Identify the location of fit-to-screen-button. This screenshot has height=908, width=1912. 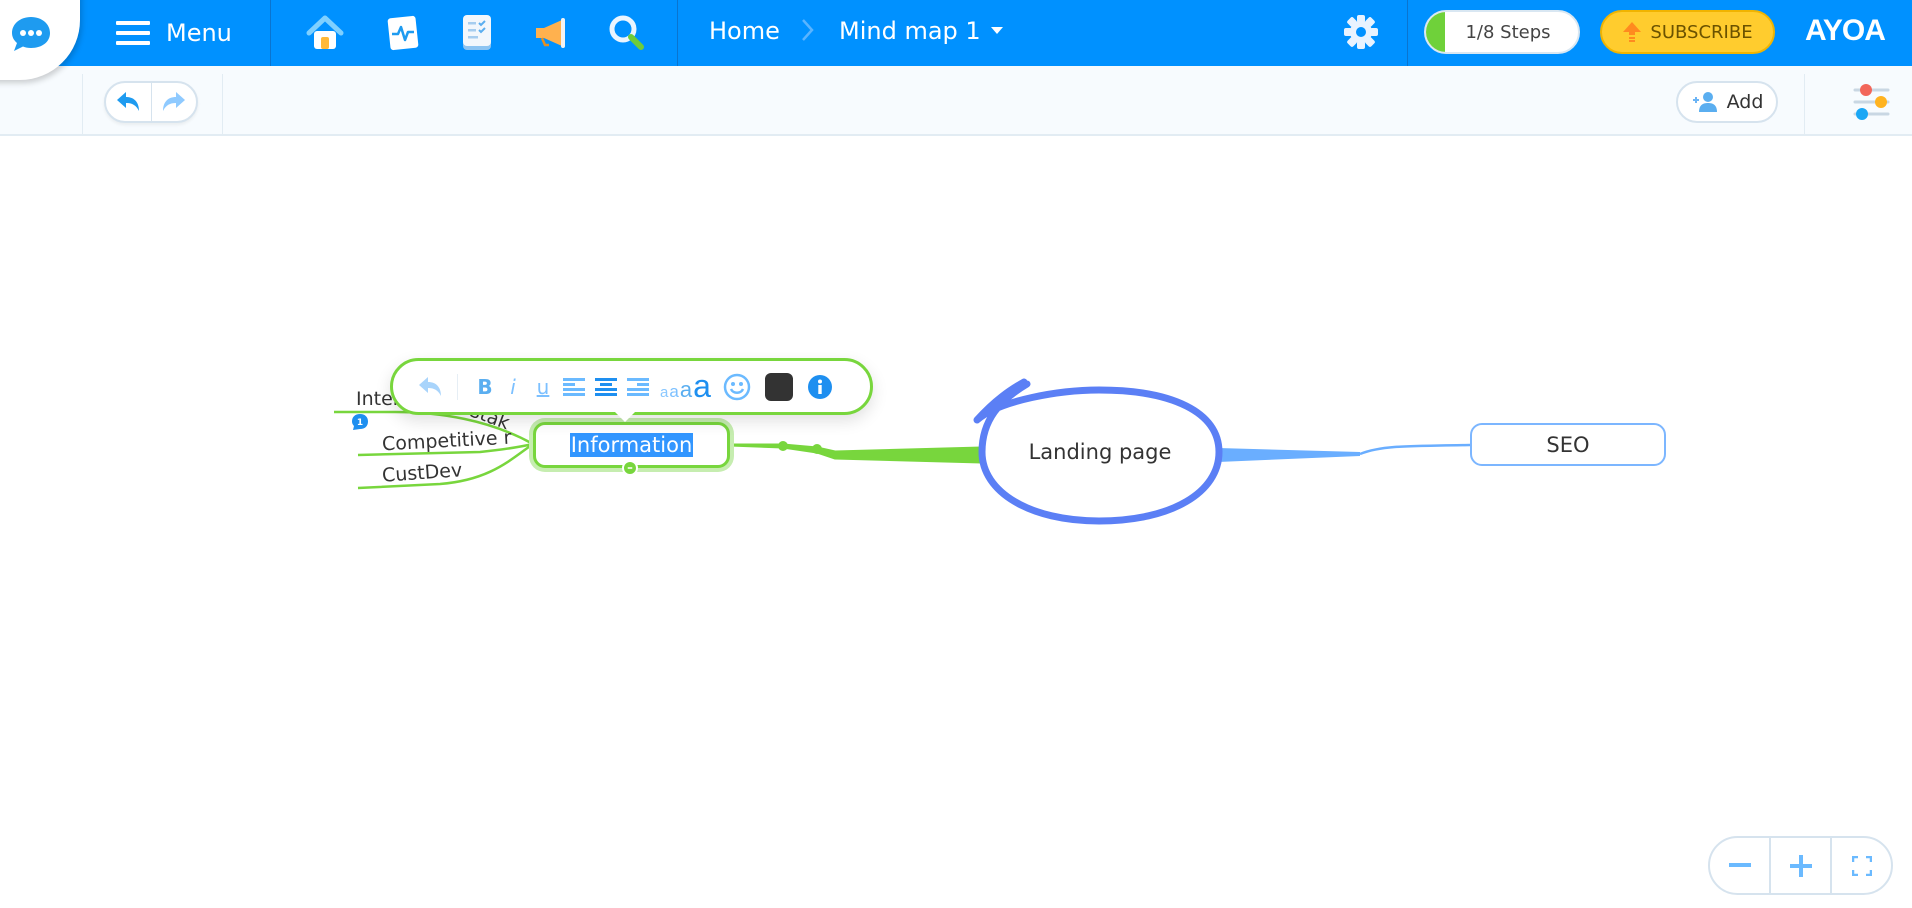
(1860, 865).